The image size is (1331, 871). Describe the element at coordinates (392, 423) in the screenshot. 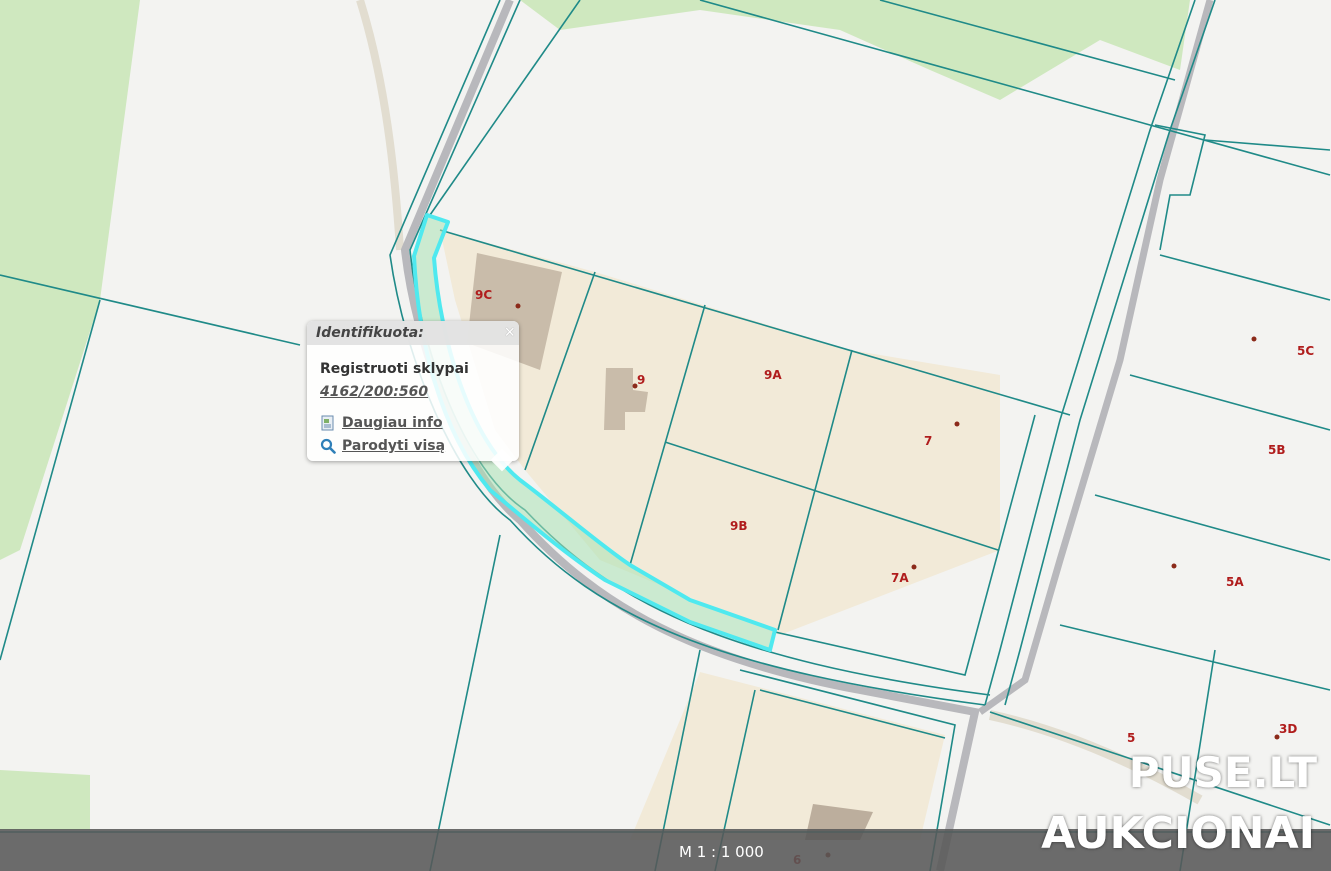

I see `more-info-label: Daugiau info` at that location.